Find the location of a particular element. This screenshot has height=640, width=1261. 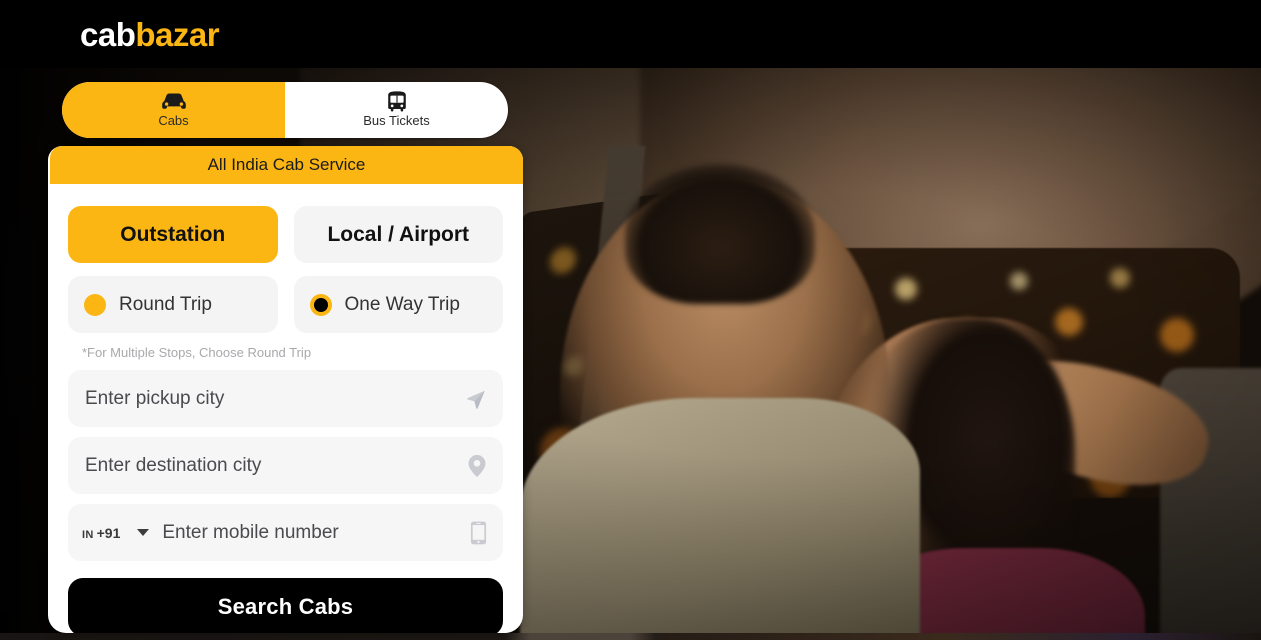

logo-text-secondary: bazar is located at coordinates (177, 34).